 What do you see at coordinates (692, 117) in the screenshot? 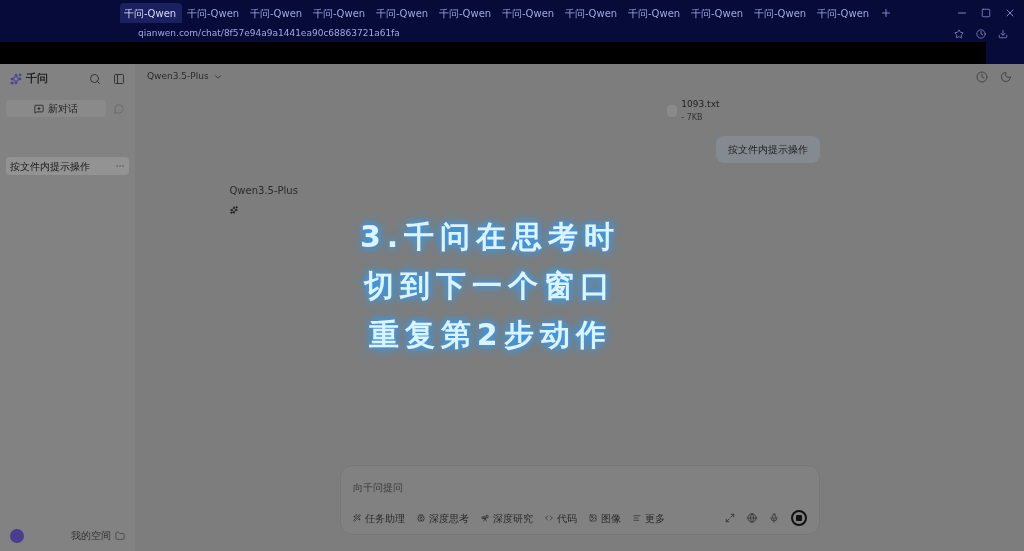
I see `file-size: - 7KB` at bounding box center [692, 117].